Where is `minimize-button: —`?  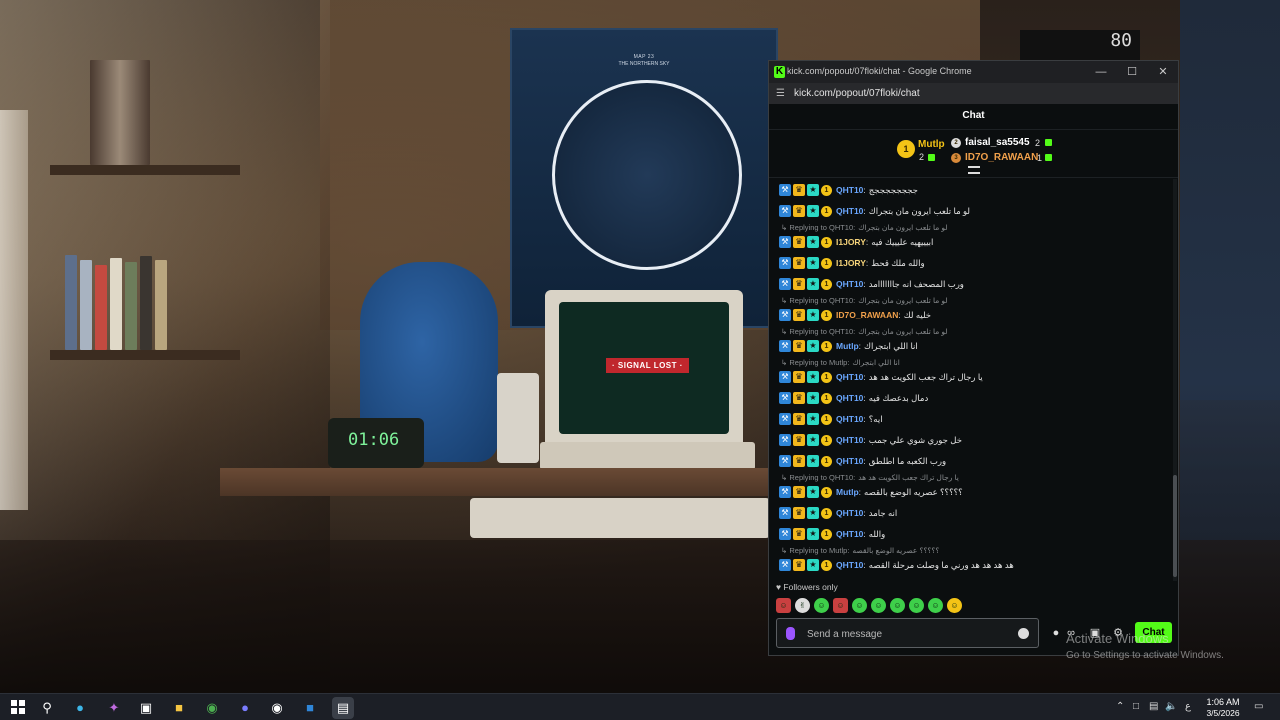 minimize-button: — is located at coordinates (1101, 72).